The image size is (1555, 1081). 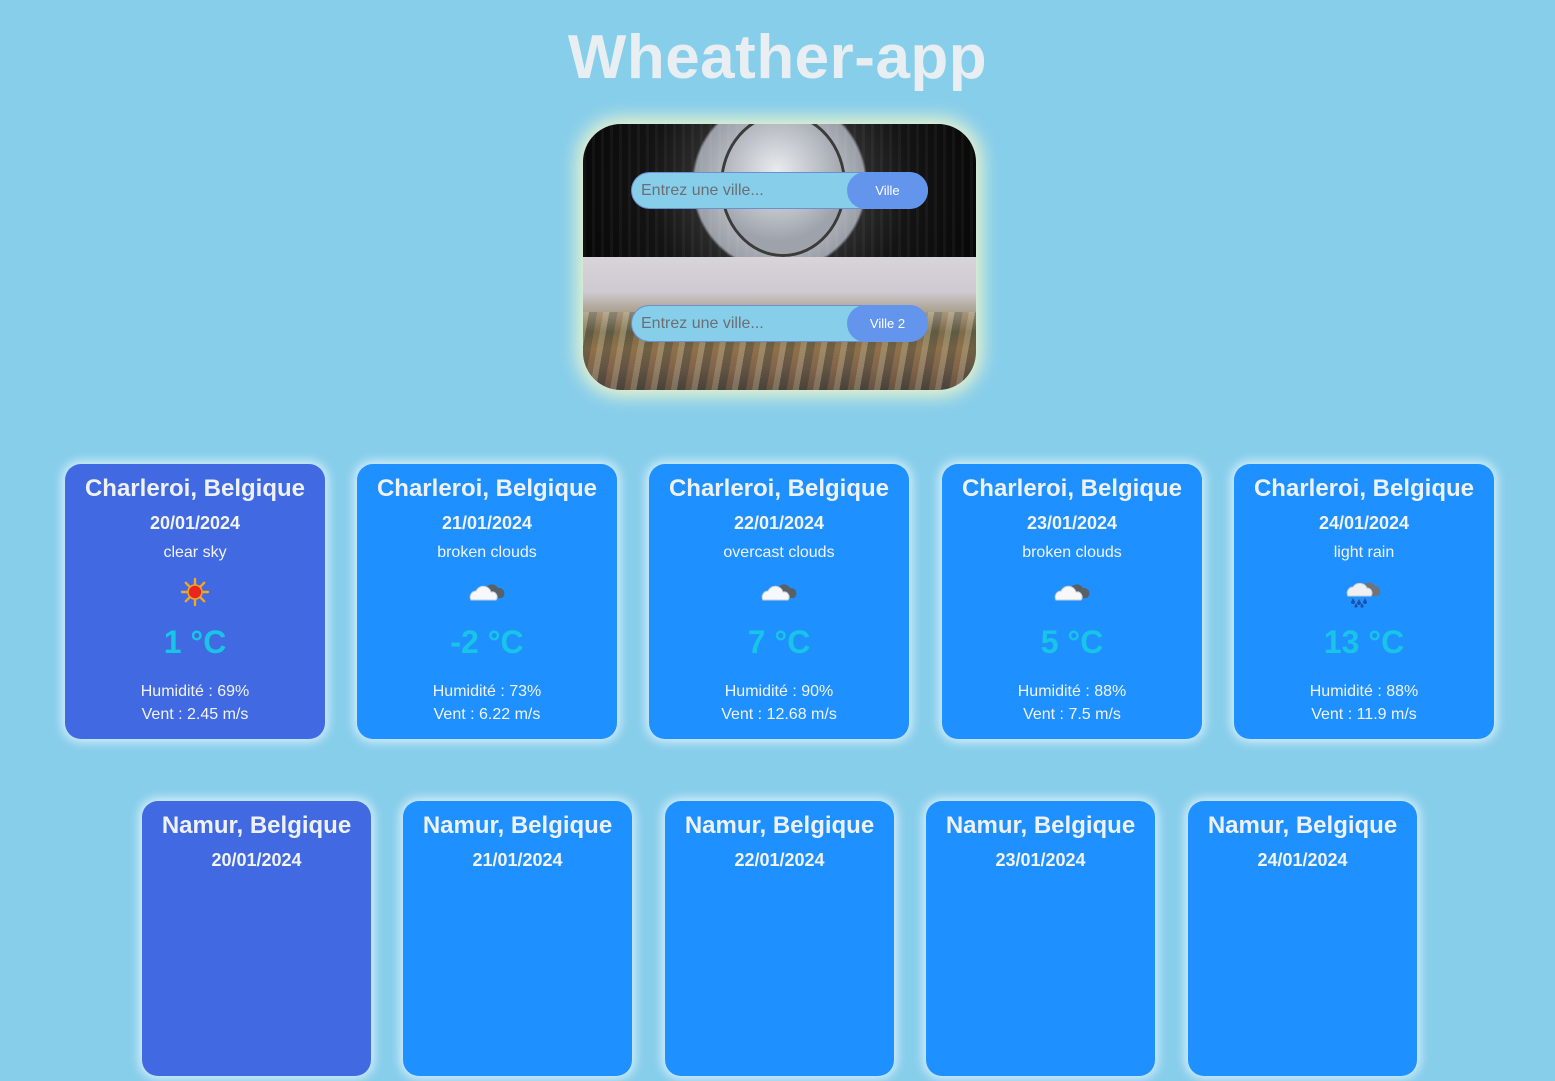 I want to click on card-description: clear sky, so click(x=195, y=552).